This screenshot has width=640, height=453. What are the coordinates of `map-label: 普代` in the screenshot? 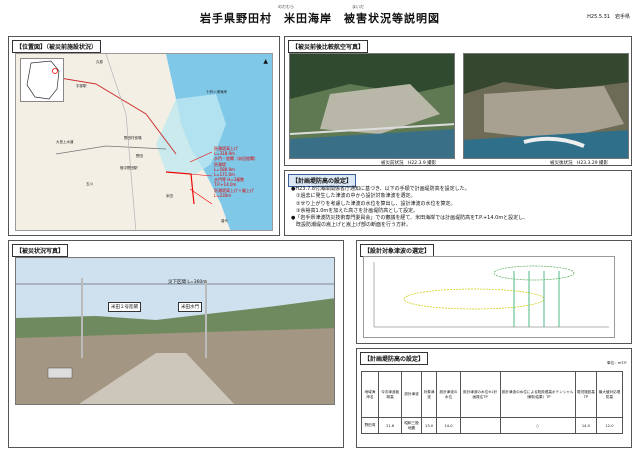 It's located at (224, 221).